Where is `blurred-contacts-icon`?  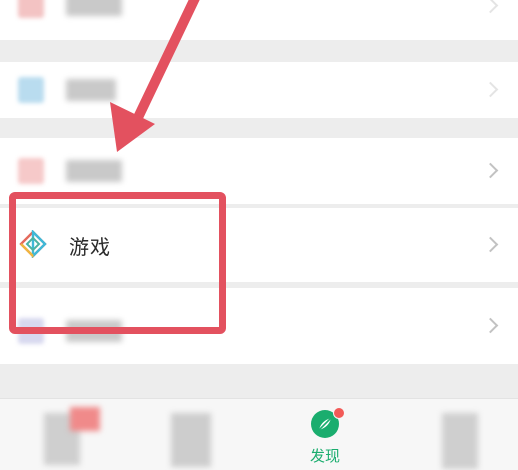 blurred-contacts-icon is located at coordinates (191, 440).